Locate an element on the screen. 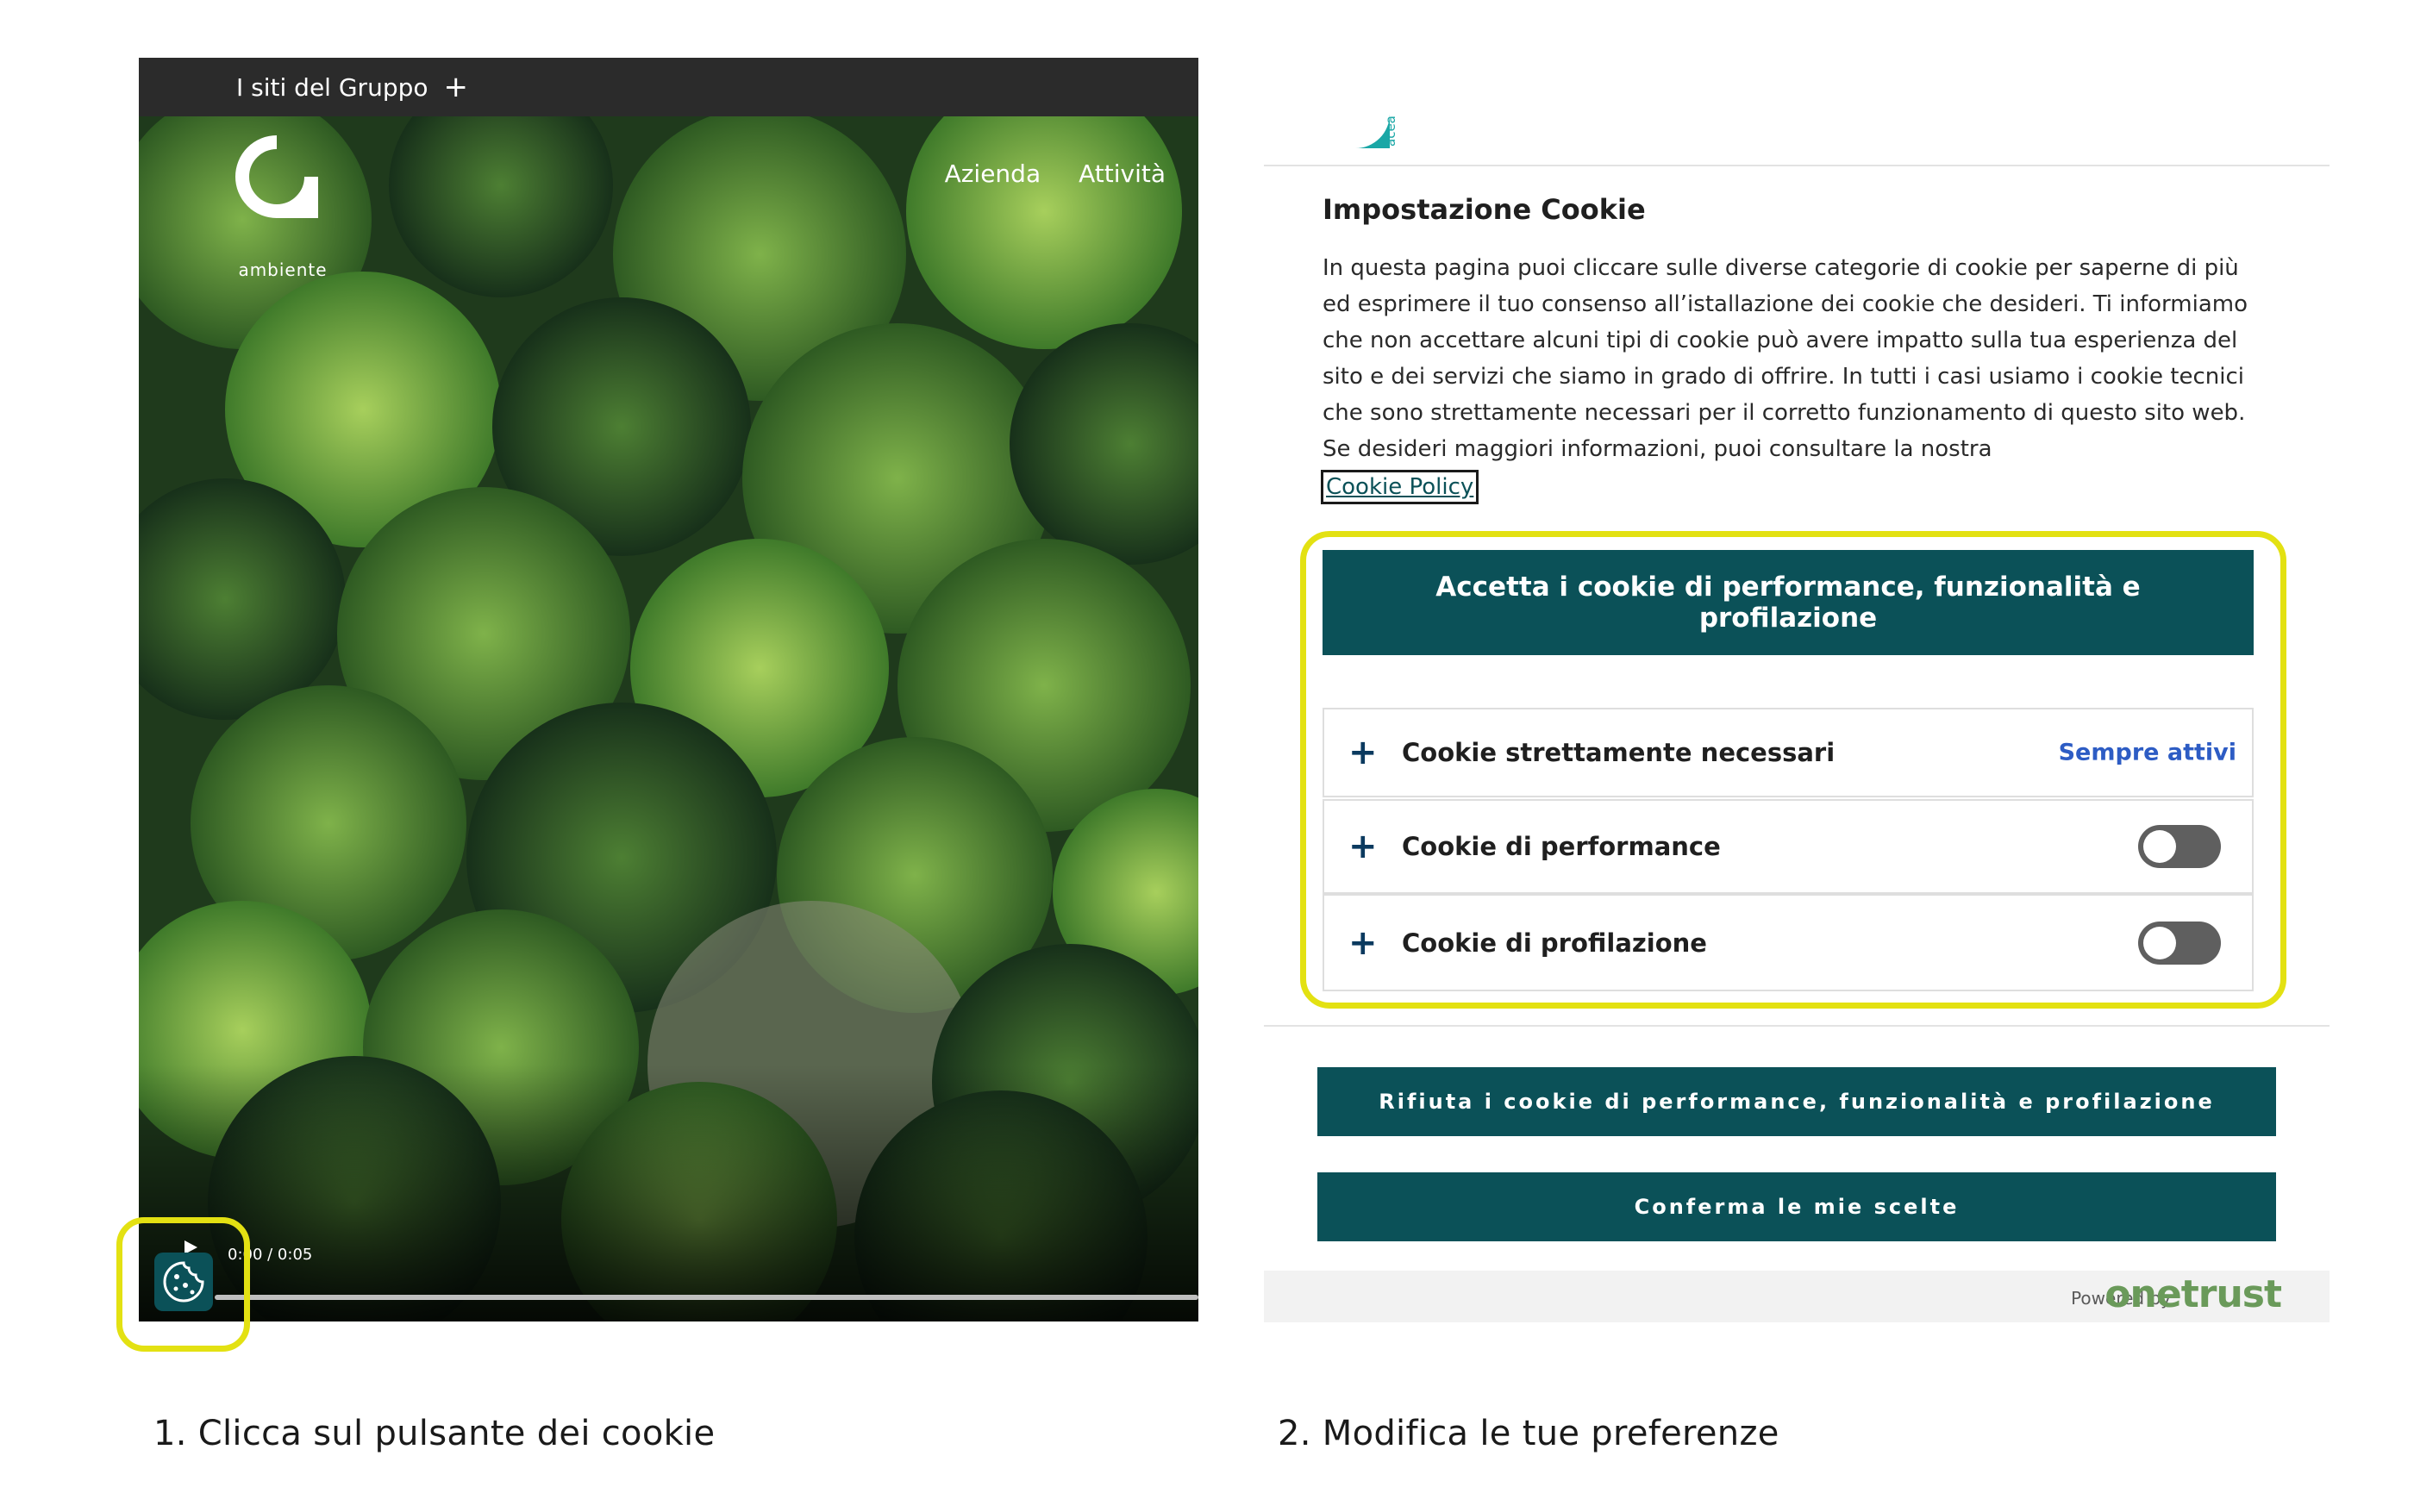 The width and height of the screenshot is (2414, 1512). group-sites-label: I siti del Gruppo is located at coordinates (332, 87).